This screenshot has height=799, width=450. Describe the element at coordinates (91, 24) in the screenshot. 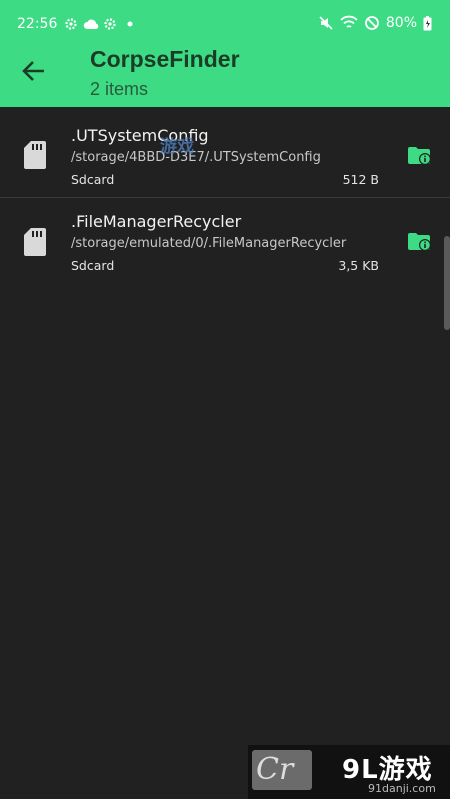

I see `cloud-icon` at that location.